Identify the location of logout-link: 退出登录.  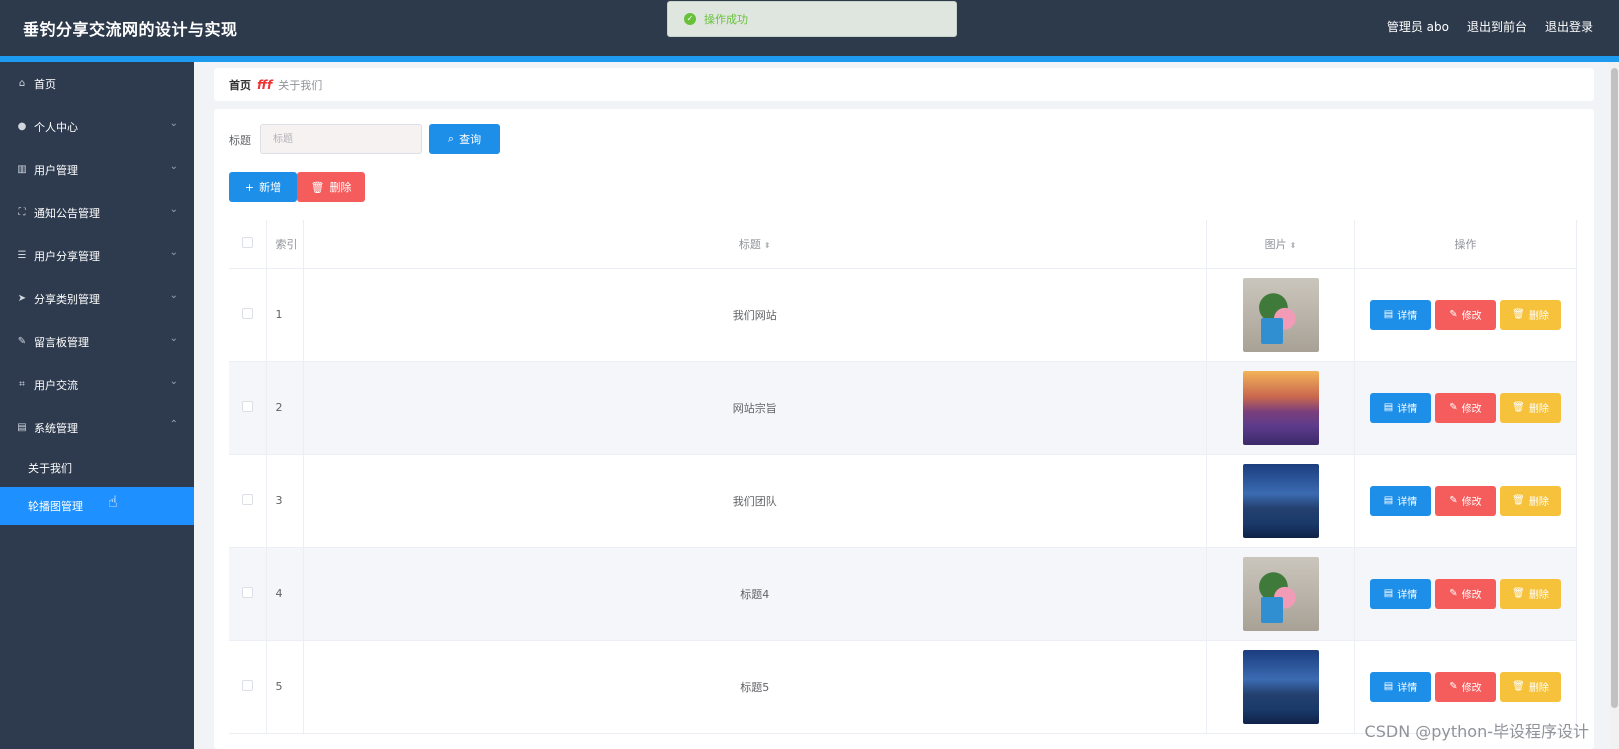
(1569, 26).